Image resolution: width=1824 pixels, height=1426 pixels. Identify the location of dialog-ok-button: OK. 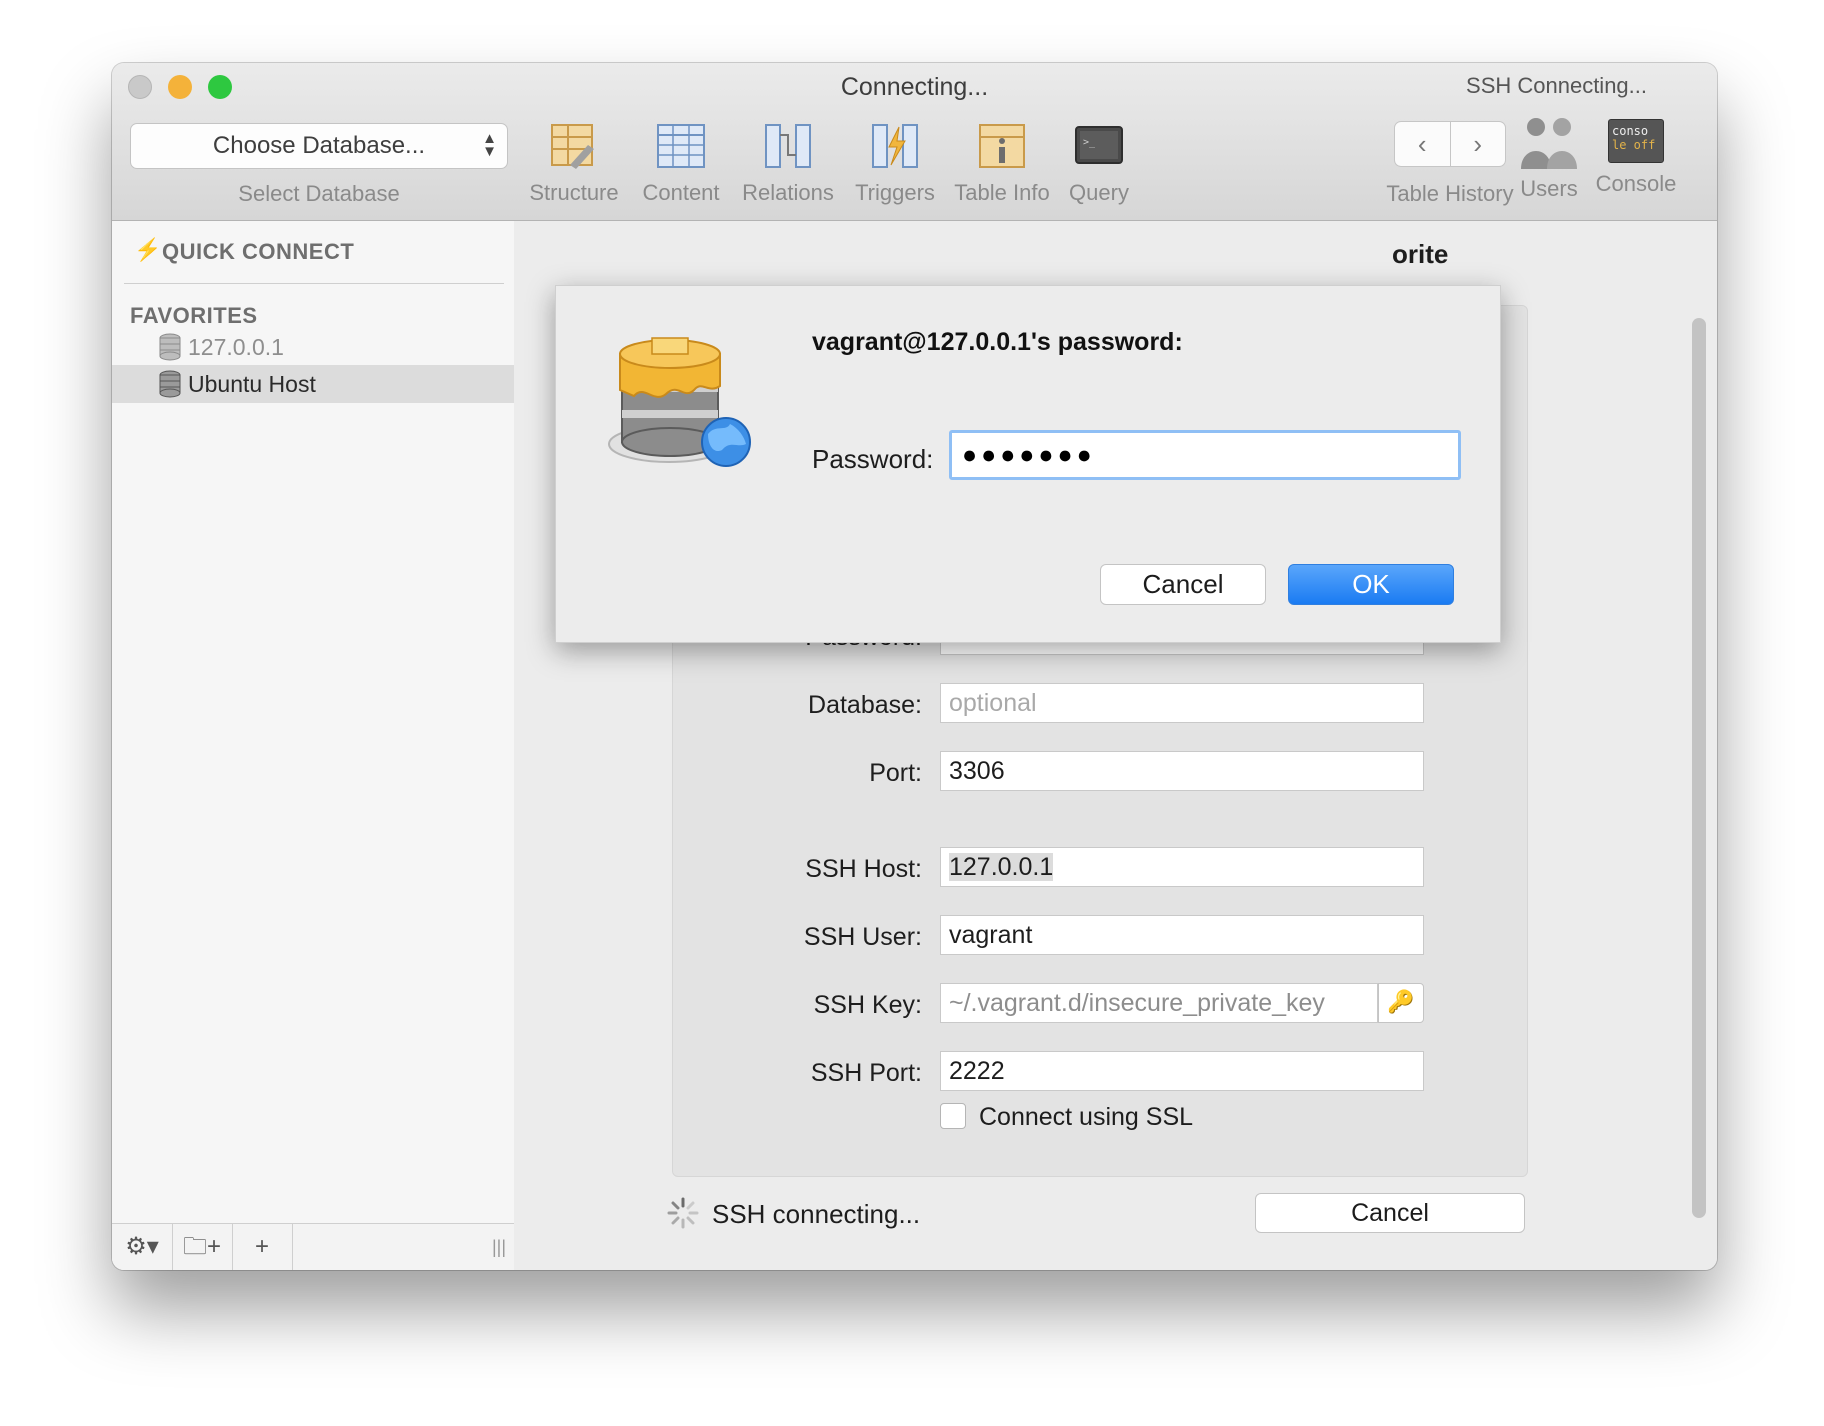
(1371, 584).